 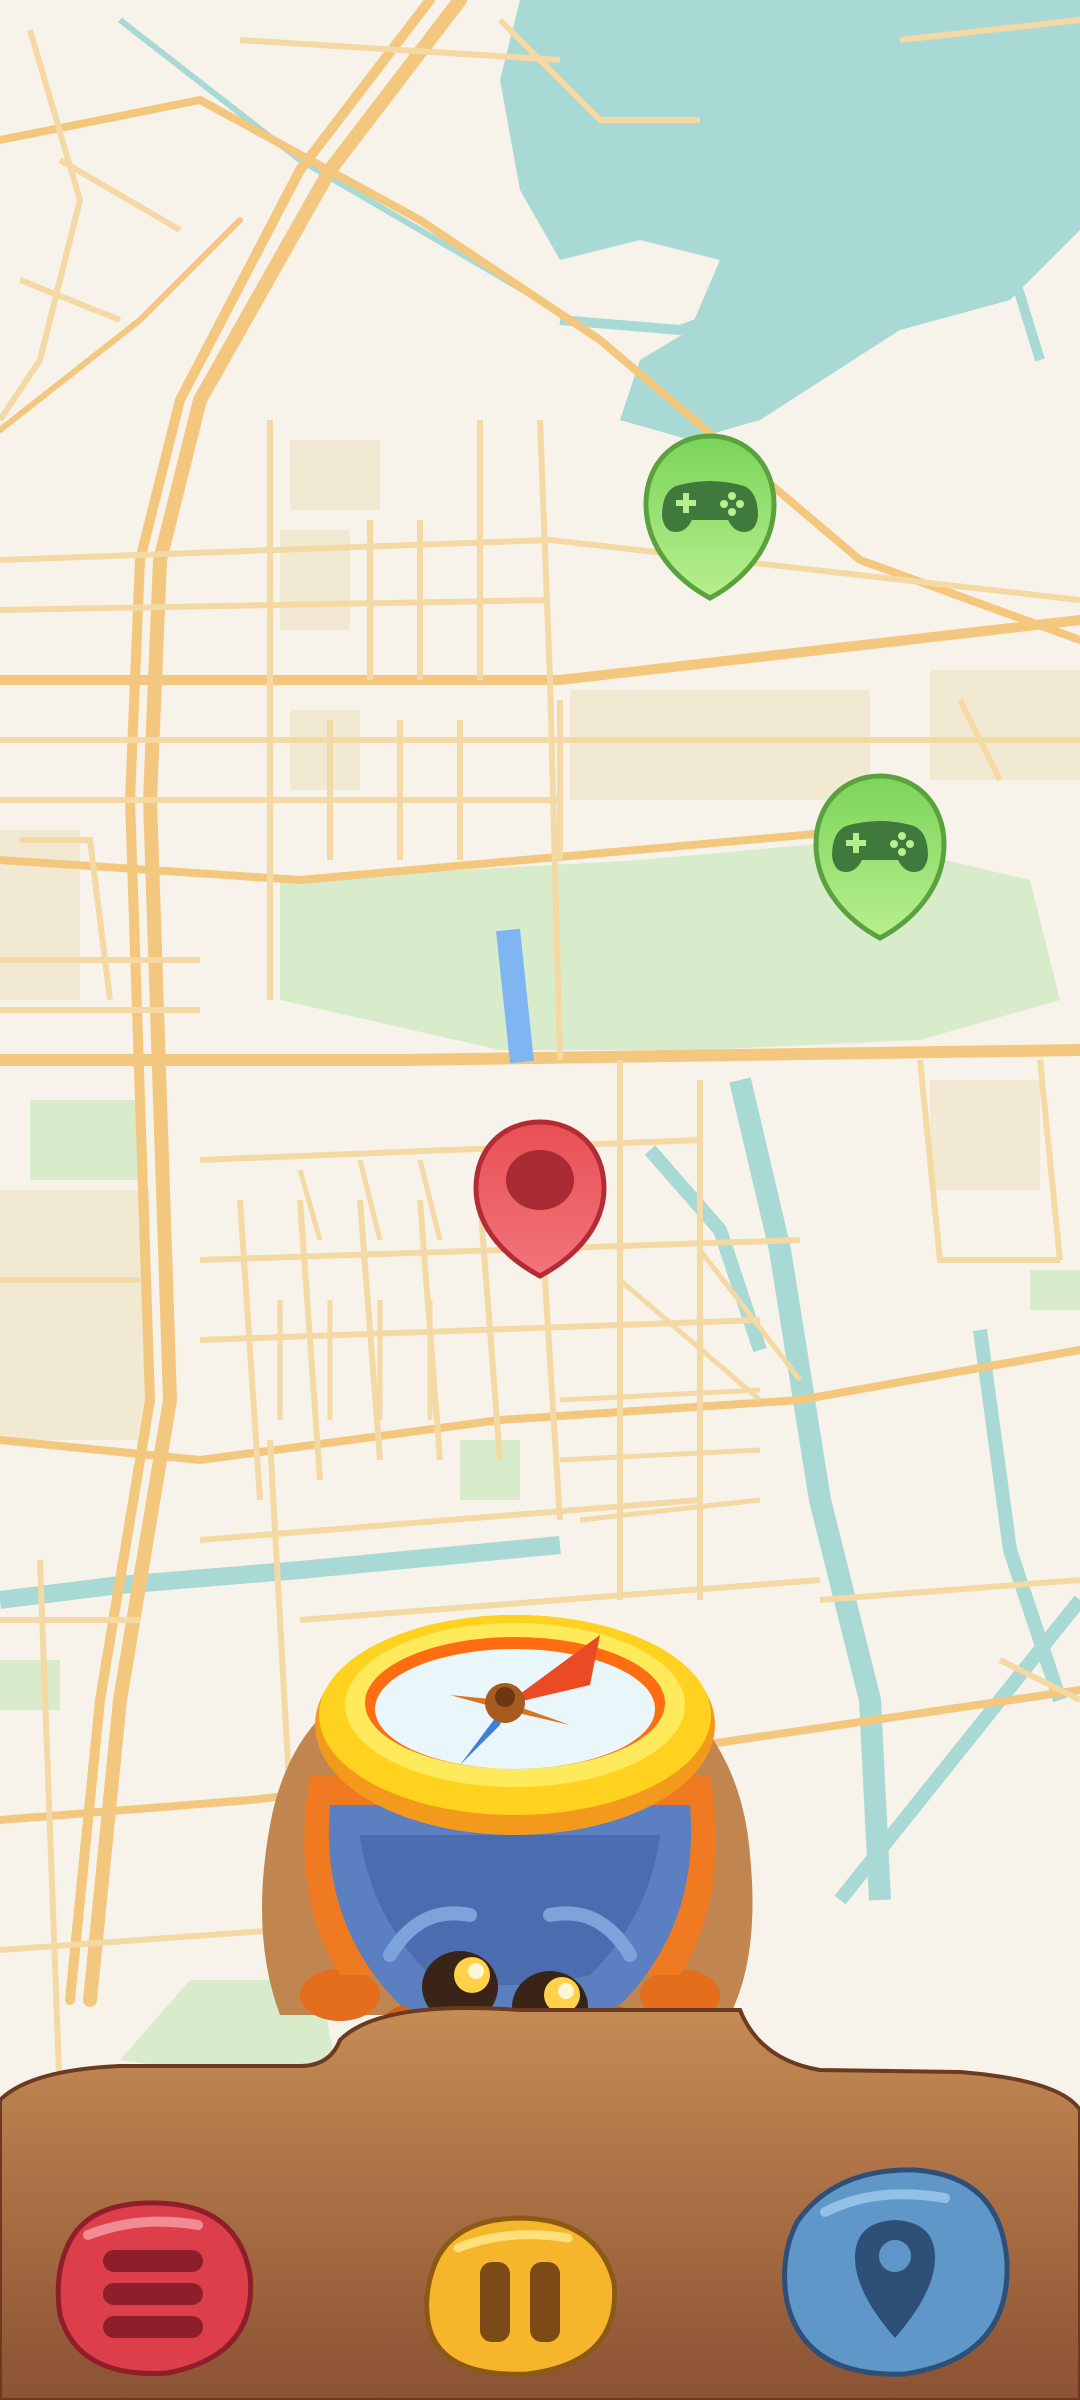 I want to click on map-pin-icon, so click(x=896, y=2272).